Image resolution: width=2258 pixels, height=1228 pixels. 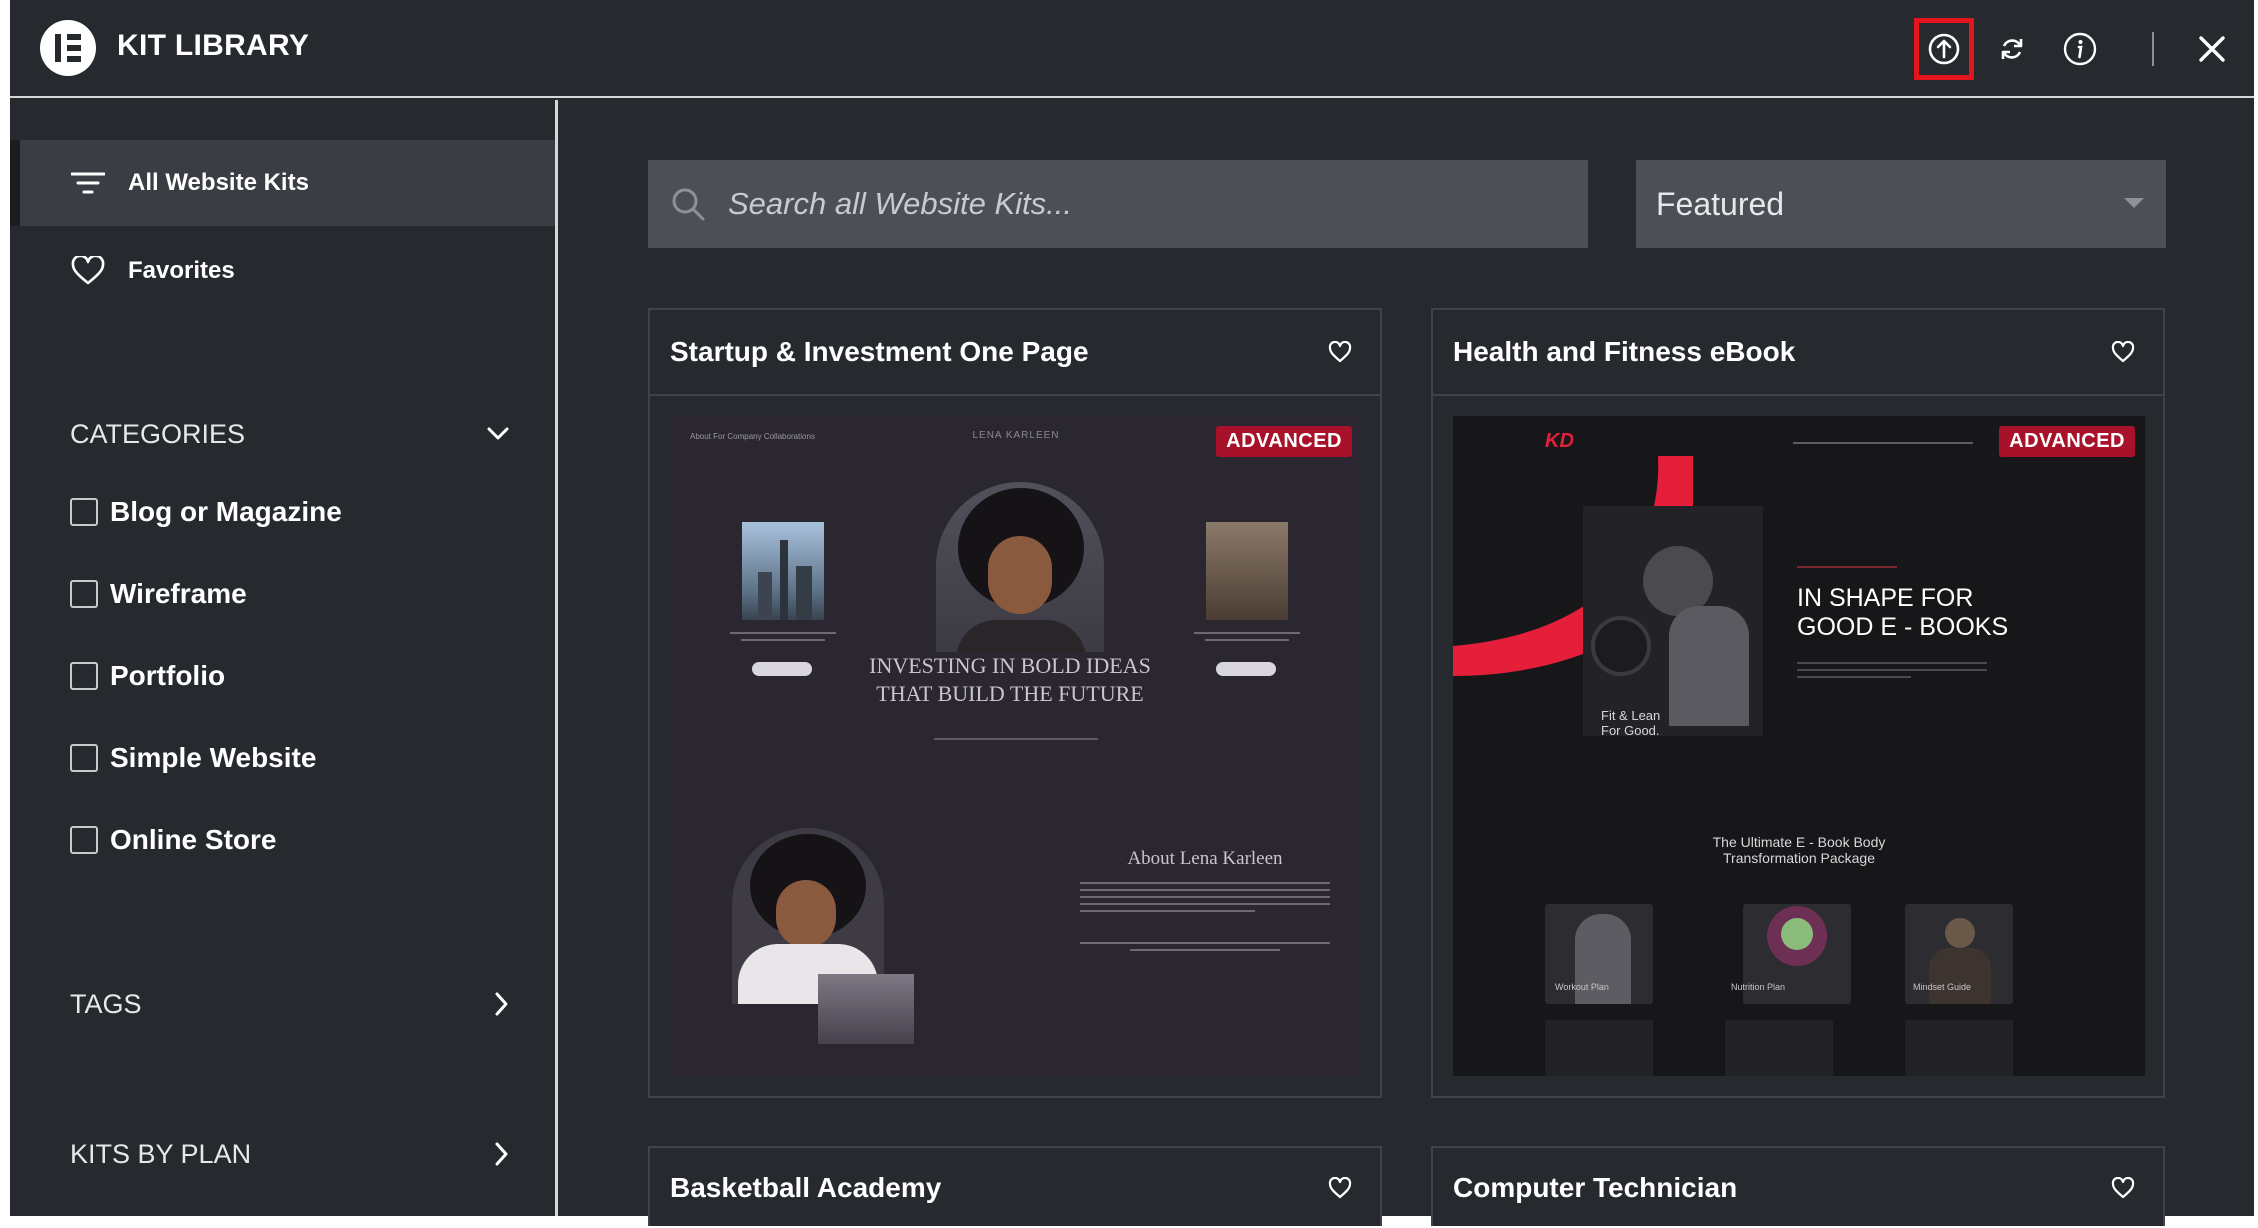 I want to click on tags-toggle: TAGS, so click(x=290, y=1004).